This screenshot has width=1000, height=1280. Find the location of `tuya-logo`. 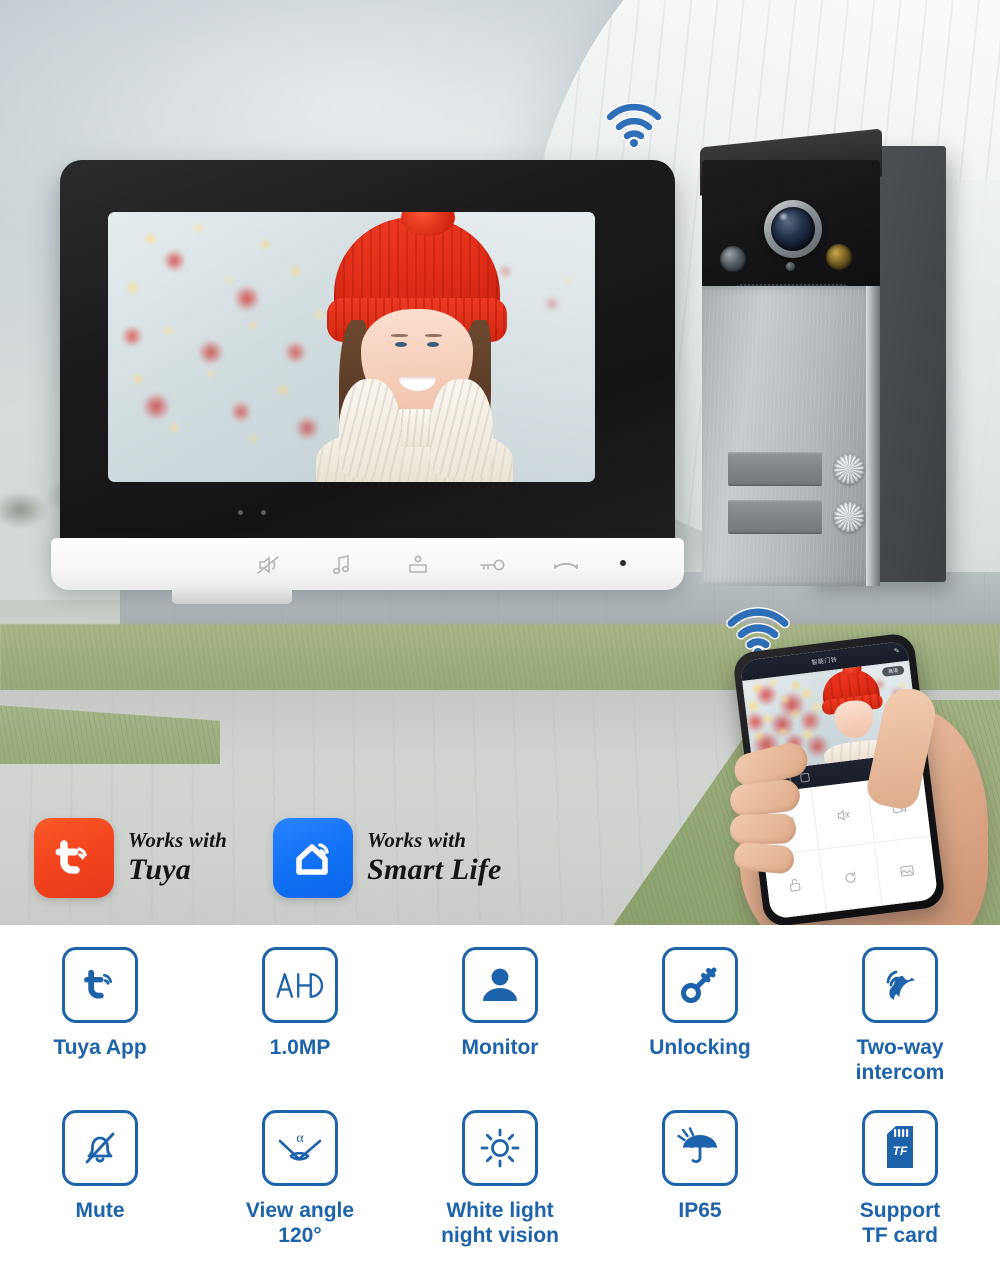

tuya-logo is located at coordinates (74, 858).